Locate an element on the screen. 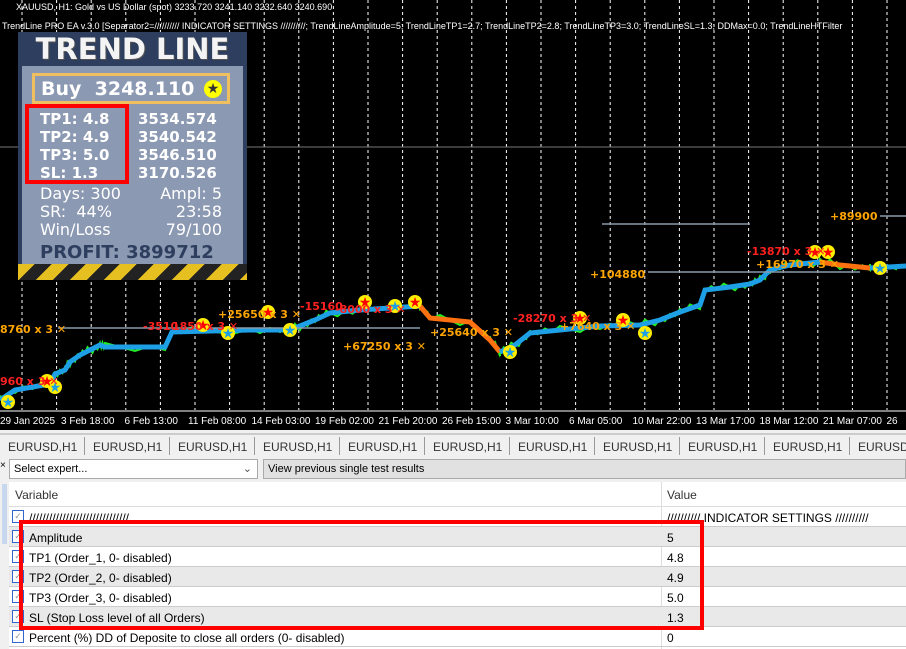 The height and width of the screenshot is (649, 906). view-previous-results-button: View previous single test results is located at coordinates (584, 469).